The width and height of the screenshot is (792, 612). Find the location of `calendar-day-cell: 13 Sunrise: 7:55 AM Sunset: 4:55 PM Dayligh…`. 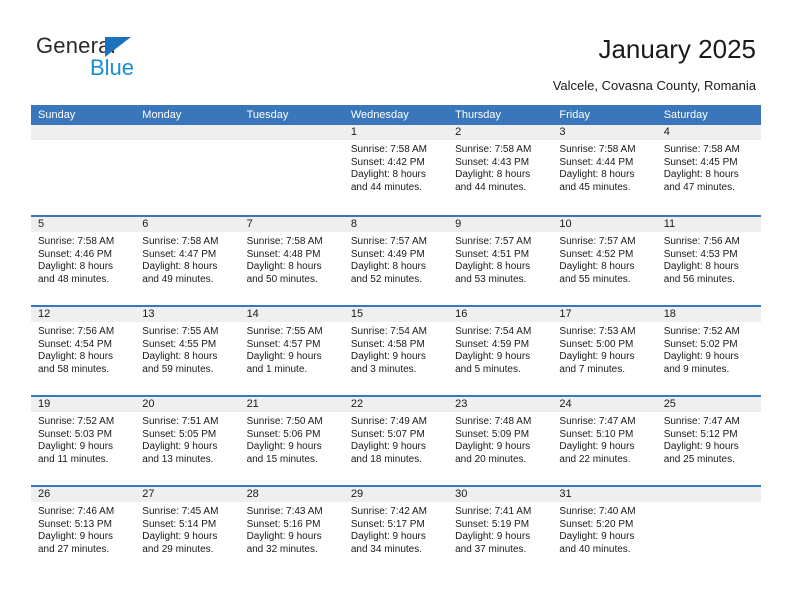

calendar-day-cell: 13 Sunrise: 7:55 AM Sunset: 4:55 PM Dayligh… is located at coordinates (187, 351).